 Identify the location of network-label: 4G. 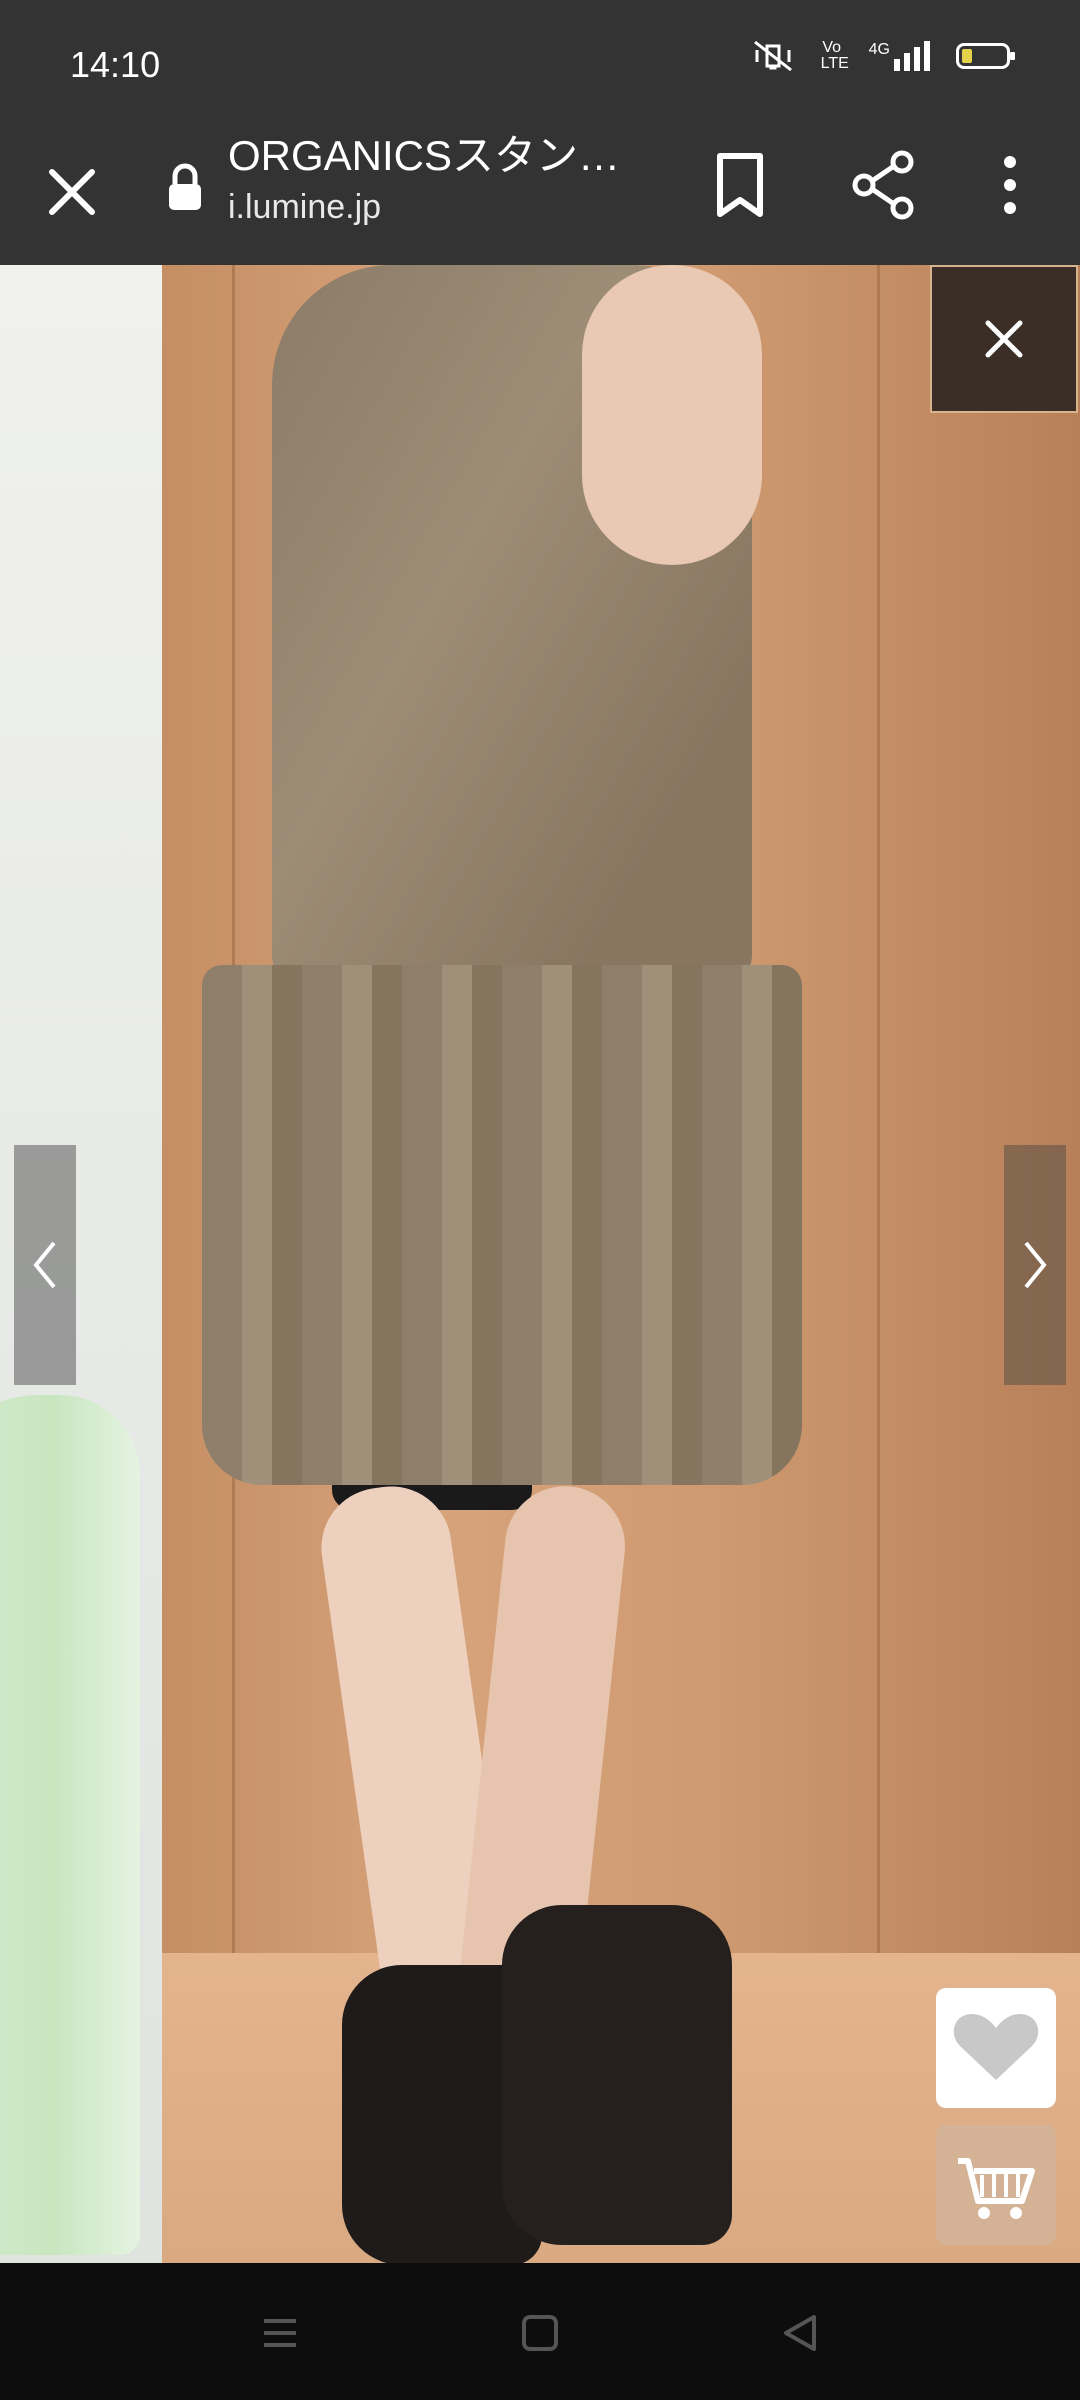
(879, 49).